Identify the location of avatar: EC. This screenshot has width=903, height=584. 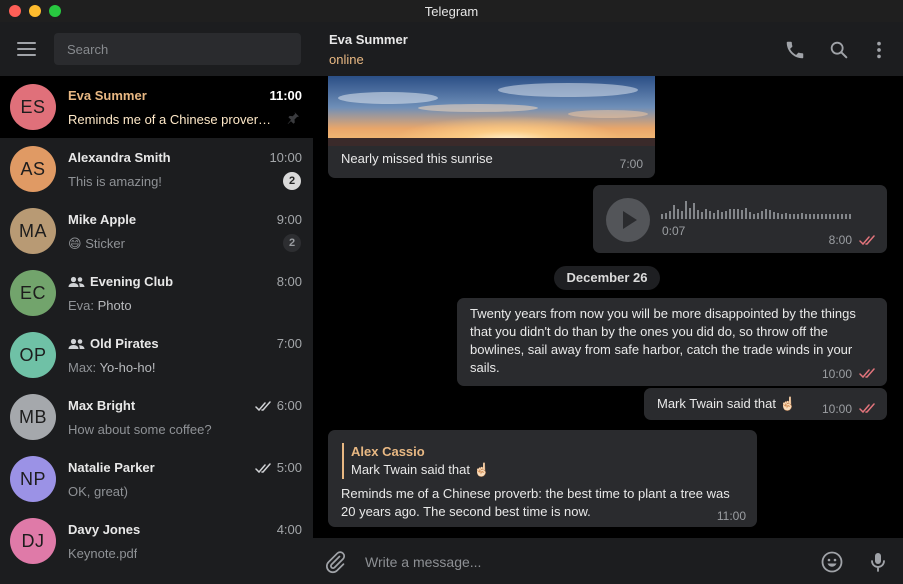
(33, 293).